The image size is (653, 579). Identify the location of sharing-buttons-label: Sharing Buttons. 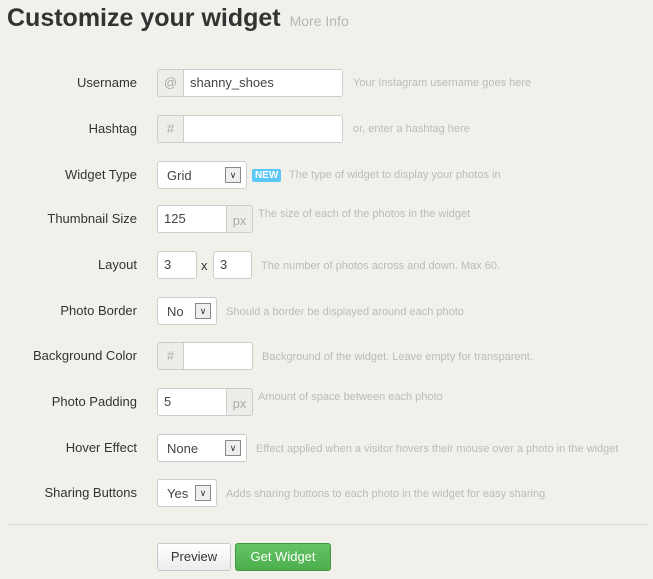
(90, 492).